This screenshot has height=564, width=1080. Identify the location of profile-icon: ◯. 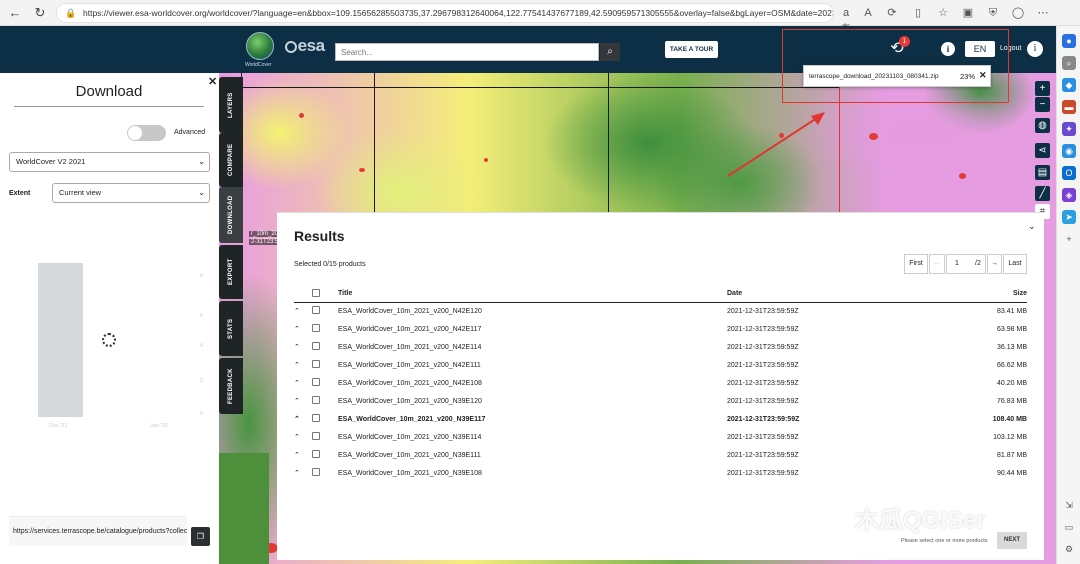
(1018, 13).